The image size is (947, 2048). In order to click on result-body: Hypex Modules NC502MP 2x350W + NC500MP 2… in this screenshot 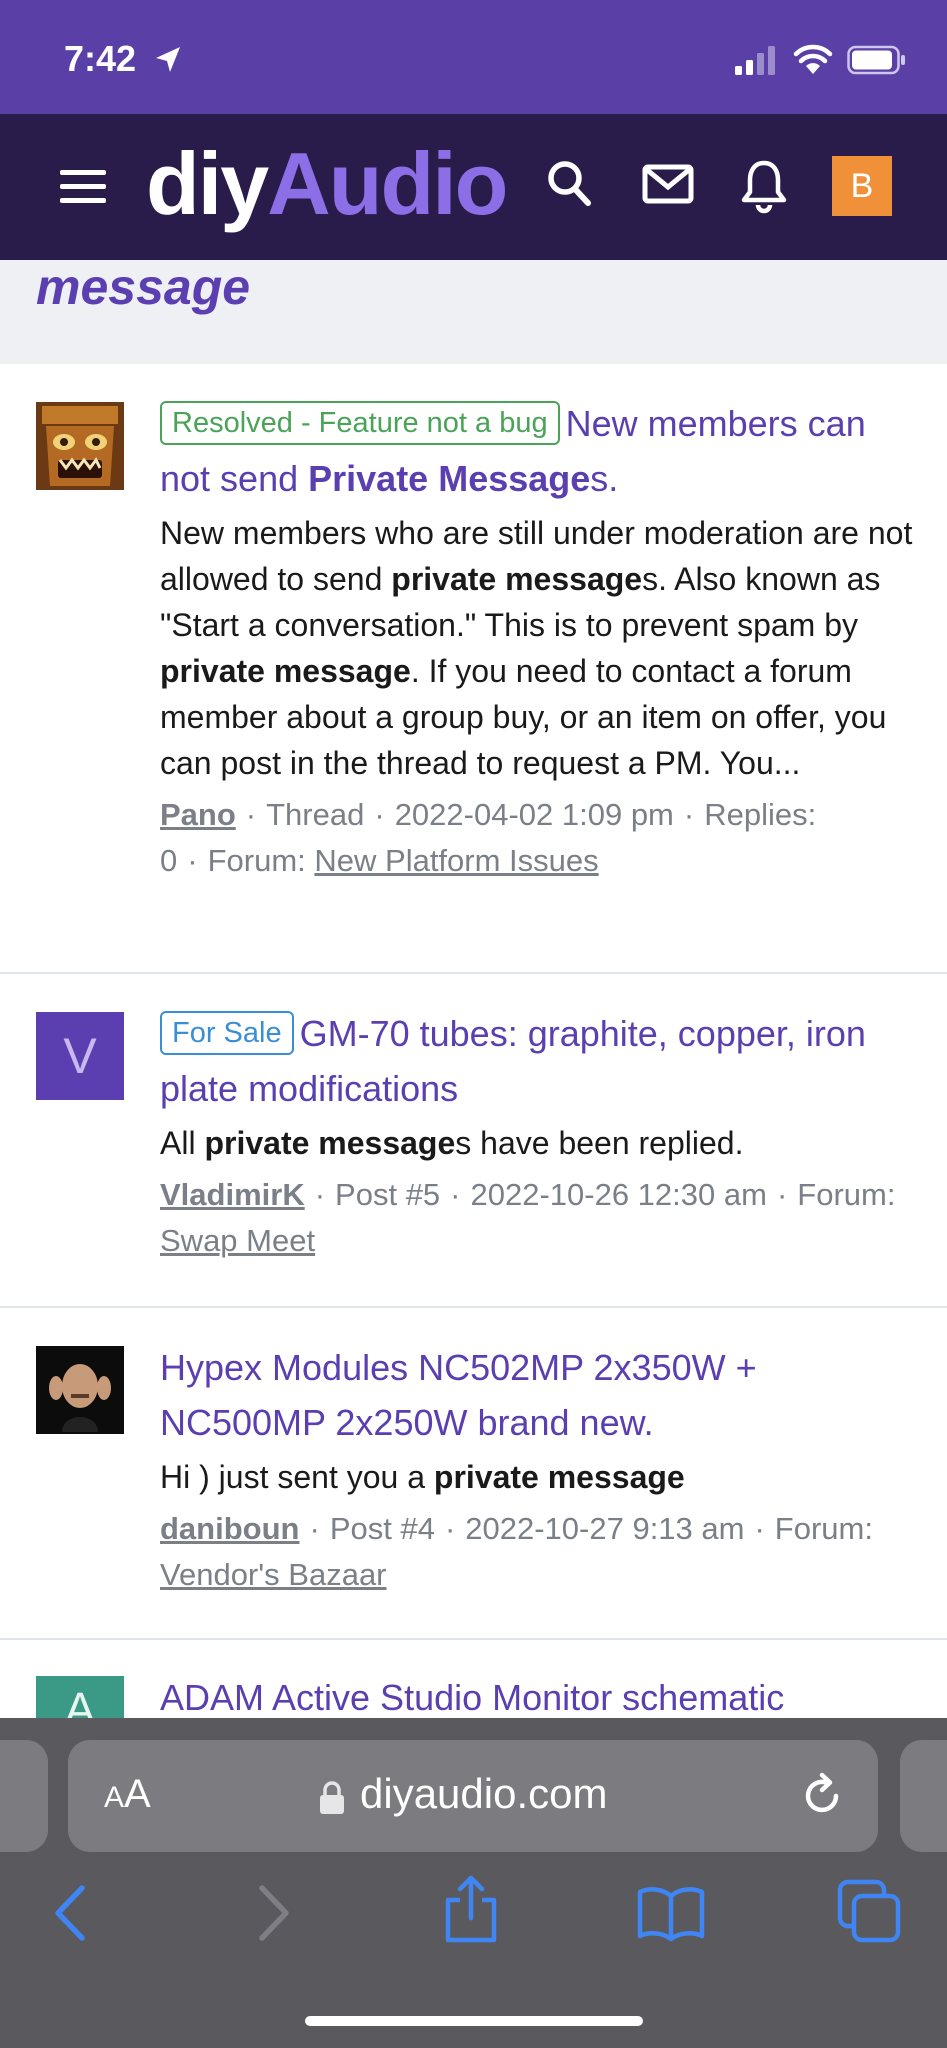, I will do `click(540, 1469)`.